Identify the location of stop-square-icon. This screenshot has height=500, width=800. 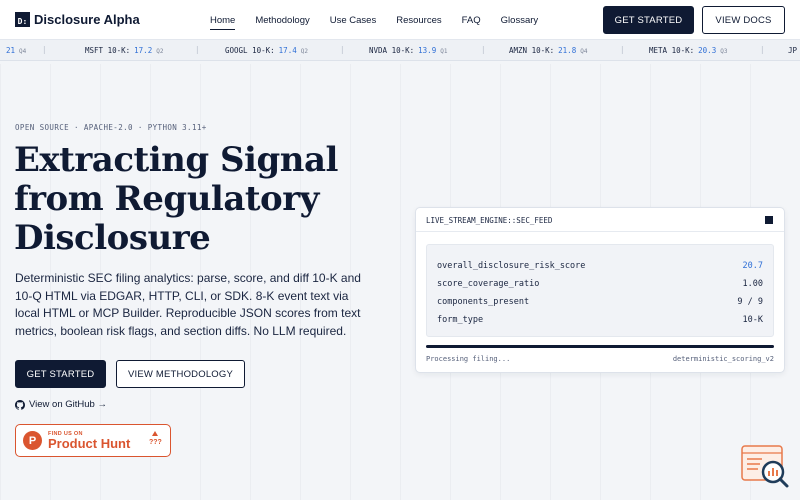
(769, 220).